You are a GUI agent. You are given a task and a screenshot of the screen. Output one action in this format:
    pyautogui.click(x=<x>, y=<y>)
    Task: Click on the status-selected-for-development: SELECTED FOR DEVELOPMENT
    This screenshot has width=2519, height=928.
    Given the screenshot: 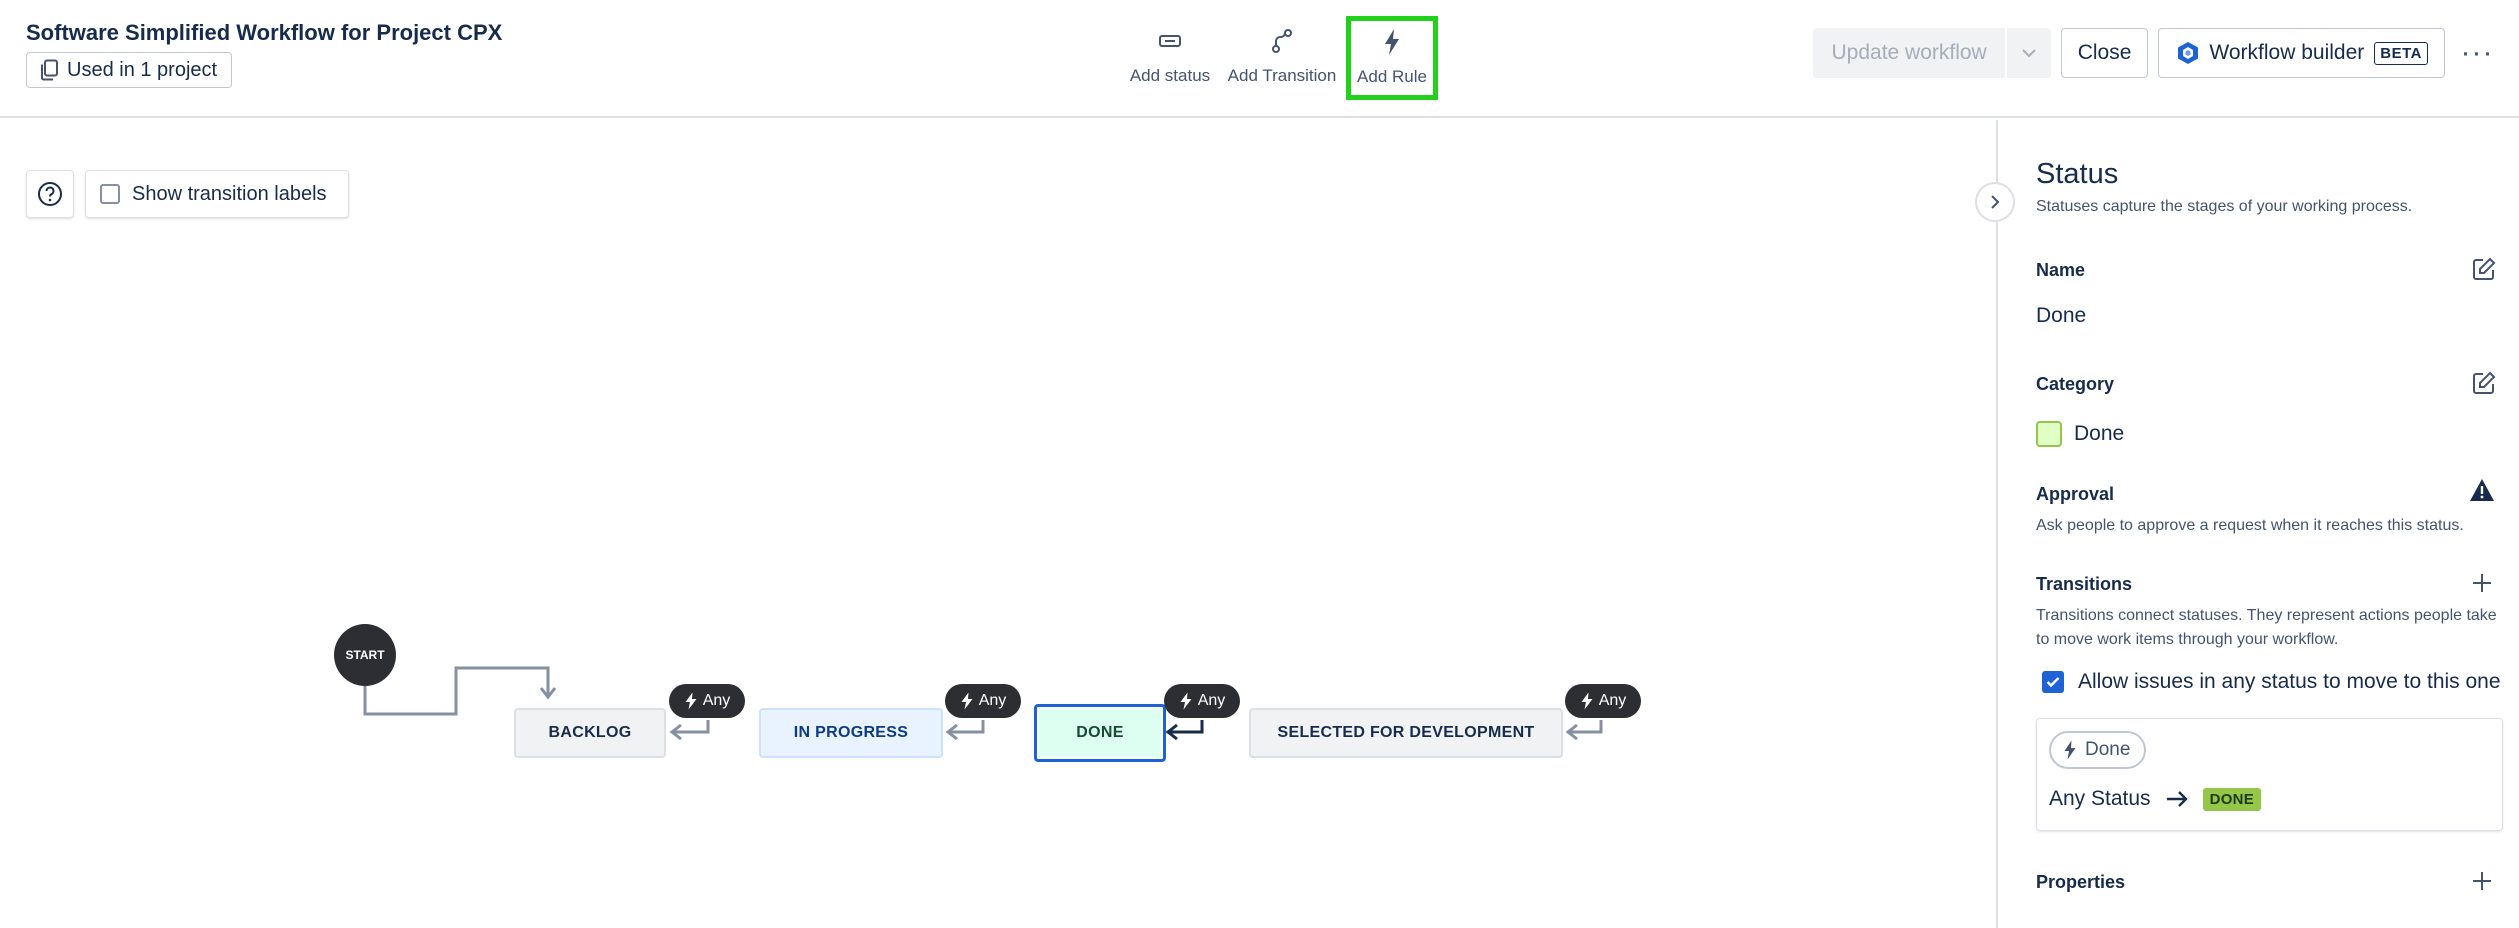 What is the action you would take?
    pyautogui.click(x=1406, y=733)
    